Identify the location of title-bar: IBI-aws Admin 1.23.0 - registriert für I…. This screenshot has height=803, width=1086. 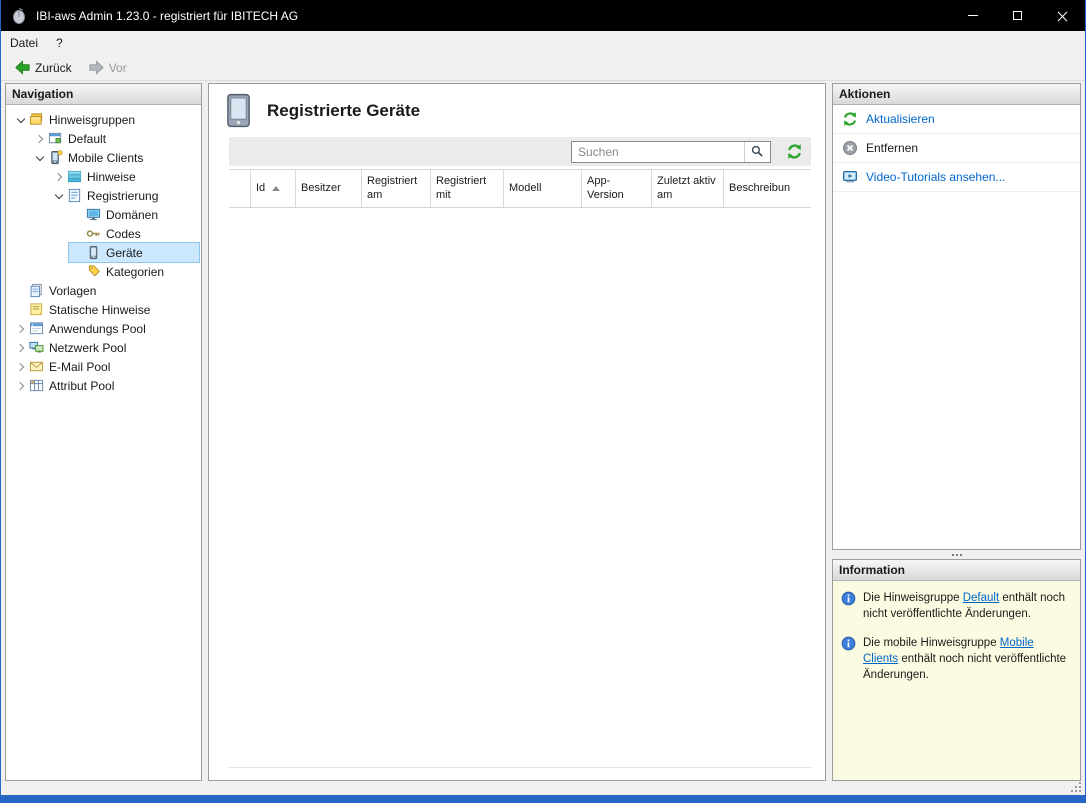
(543, 15).